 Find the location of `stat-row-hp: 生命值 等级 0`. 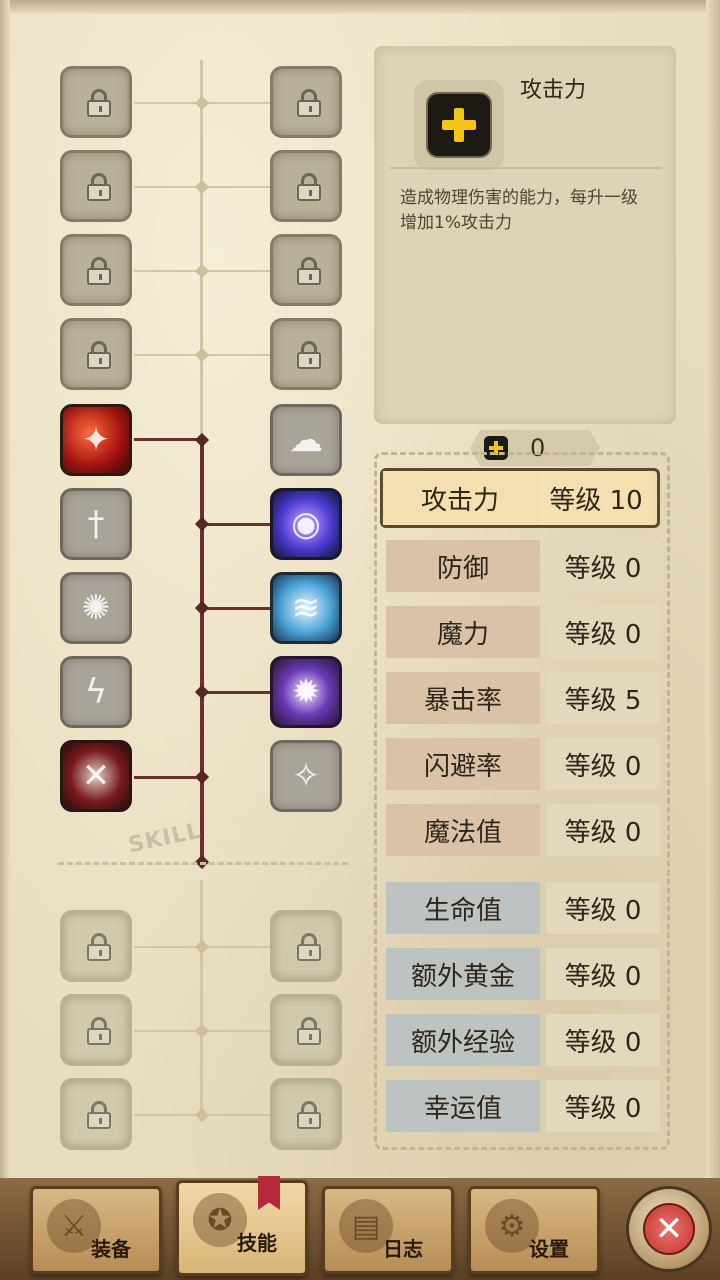

stat-row-hp: 生命值 等级 0 is located at coordinates (523, 908).